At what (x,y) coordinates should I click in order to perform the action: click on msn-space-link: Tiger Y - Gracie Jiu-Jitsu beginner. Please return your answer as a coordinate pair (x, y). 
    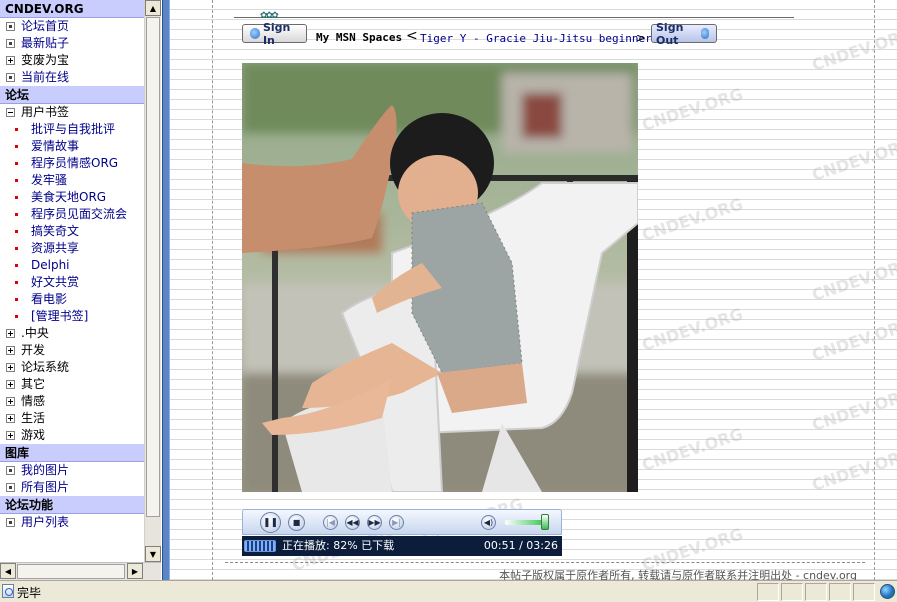
    Looking at the image, I should click on (536, 38).